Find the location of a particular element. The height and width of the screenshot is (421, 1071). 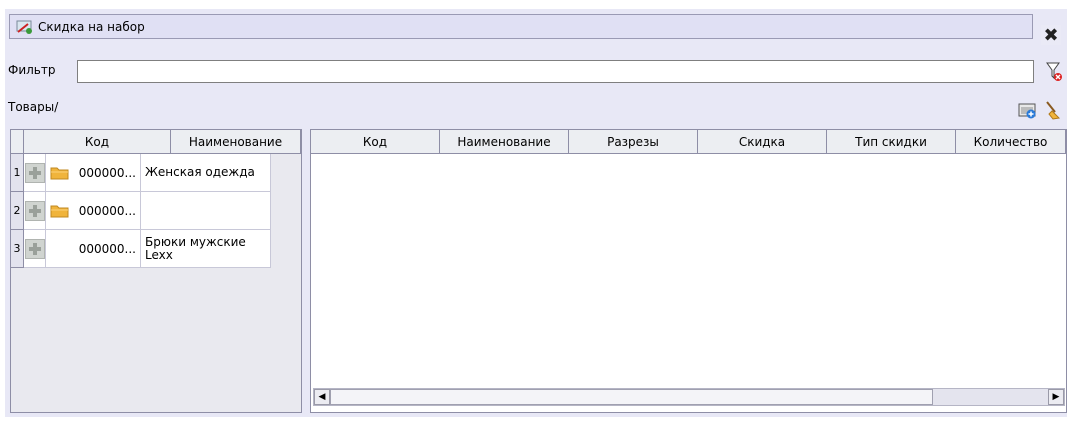

row-number-header is located at coordinates (17, 142).